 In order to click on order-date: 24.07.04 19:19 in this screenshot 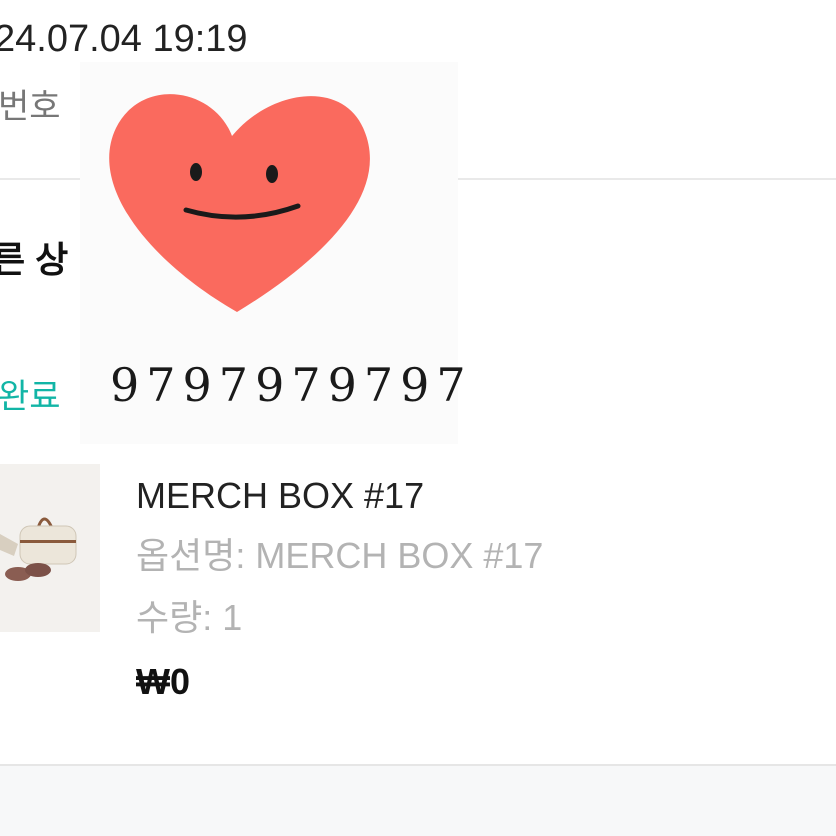, I will do `click(124, 39)`.